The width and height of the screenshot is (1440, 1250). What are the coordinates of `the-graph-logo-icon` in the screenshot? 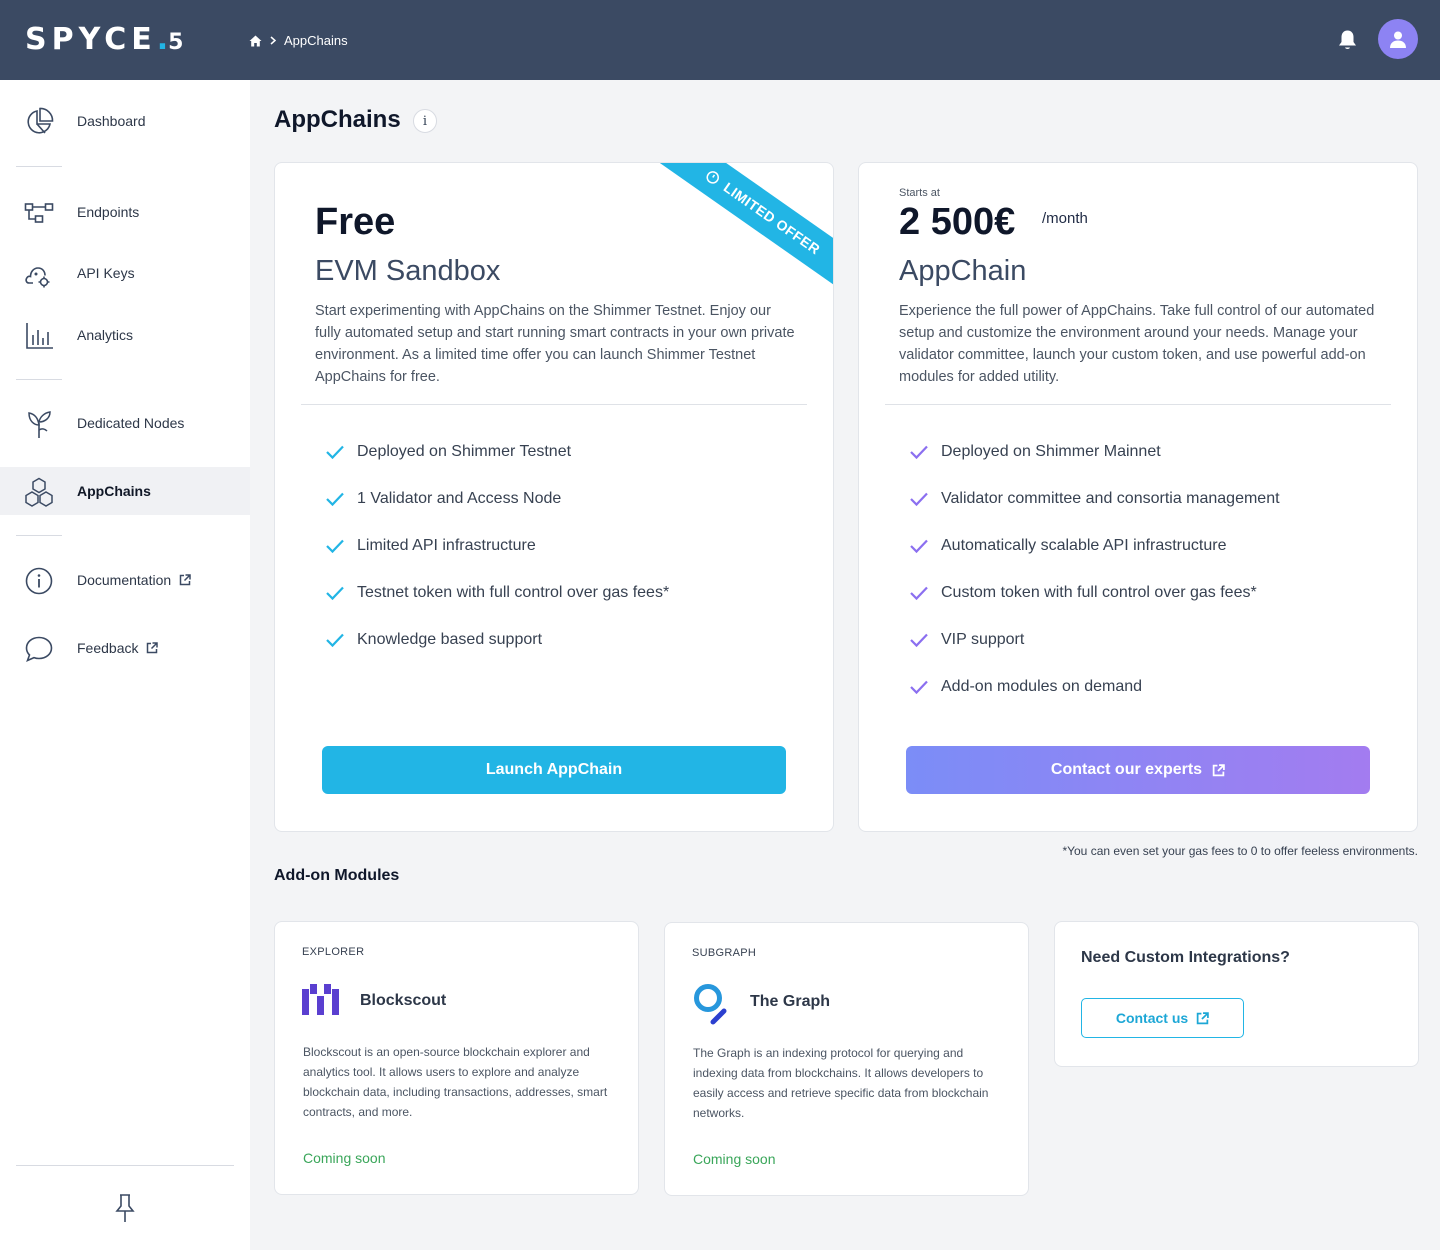 It's located at (711, 1007).